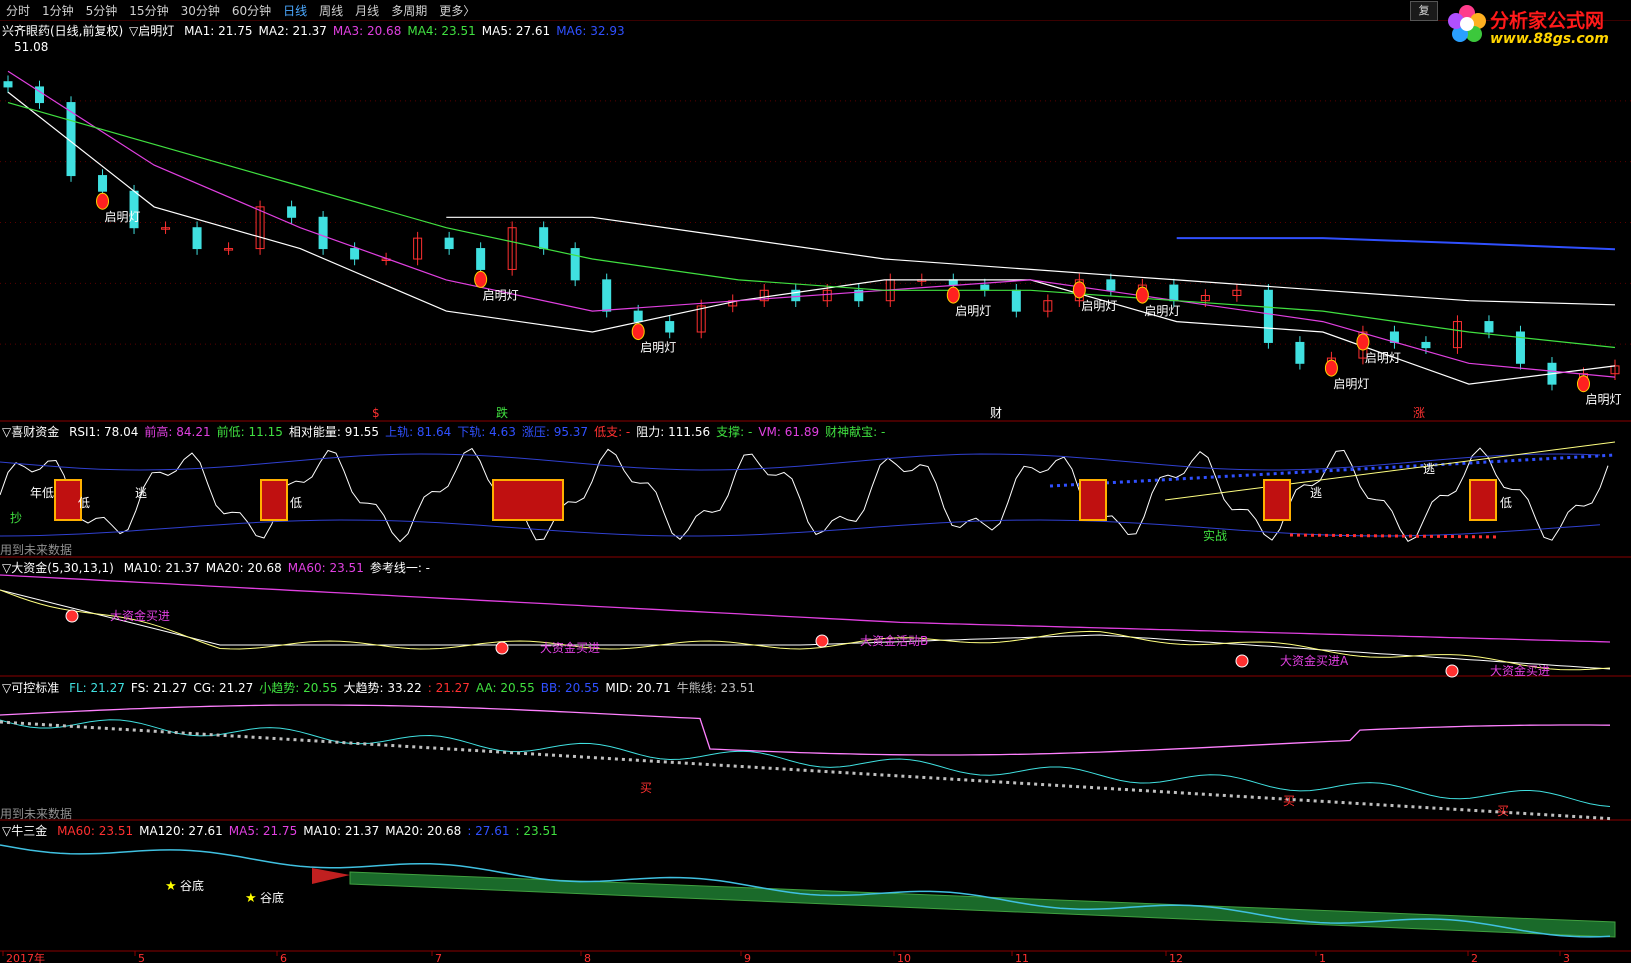 The image size is (1631, 963). I want to click on bottom-marker: 跌, so click(502, 412).